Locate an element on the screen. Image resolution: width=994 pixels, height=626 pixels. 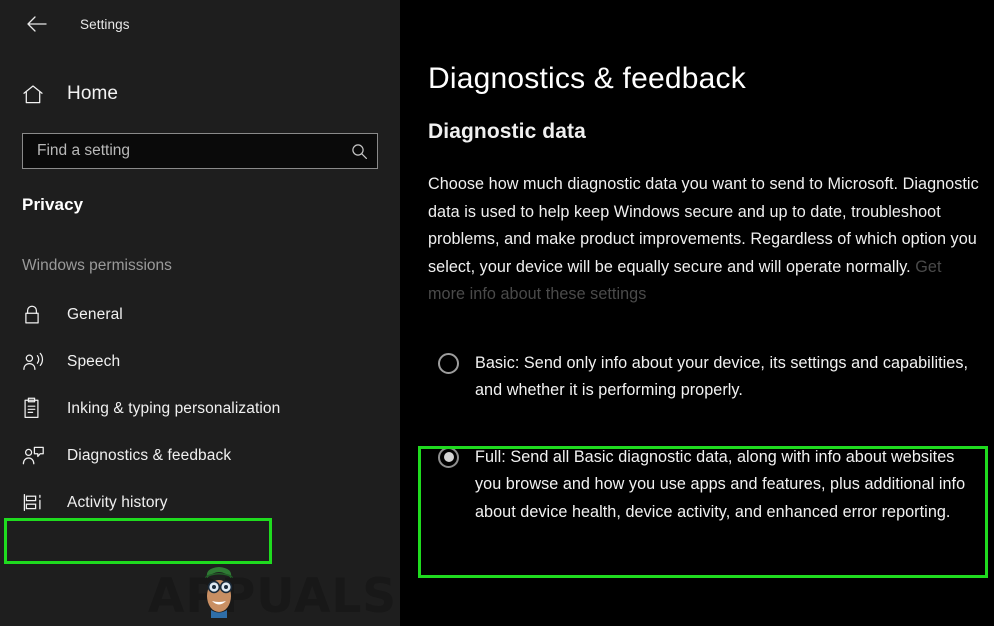
watermark: APPUALS is located at coordinates (272, 589).